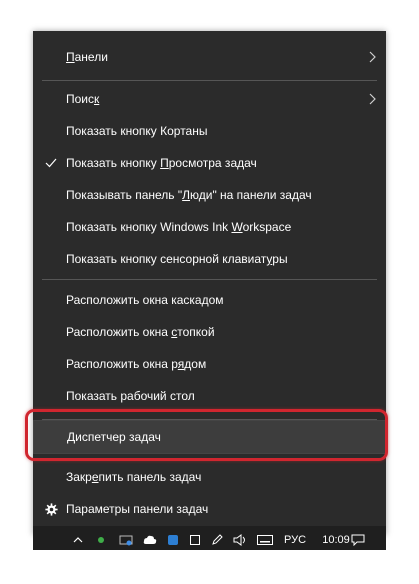  I want to click on menu-item-show-touch-keyboard: Показать кнопку сенсорной клавиатуры, so click(209, 259).